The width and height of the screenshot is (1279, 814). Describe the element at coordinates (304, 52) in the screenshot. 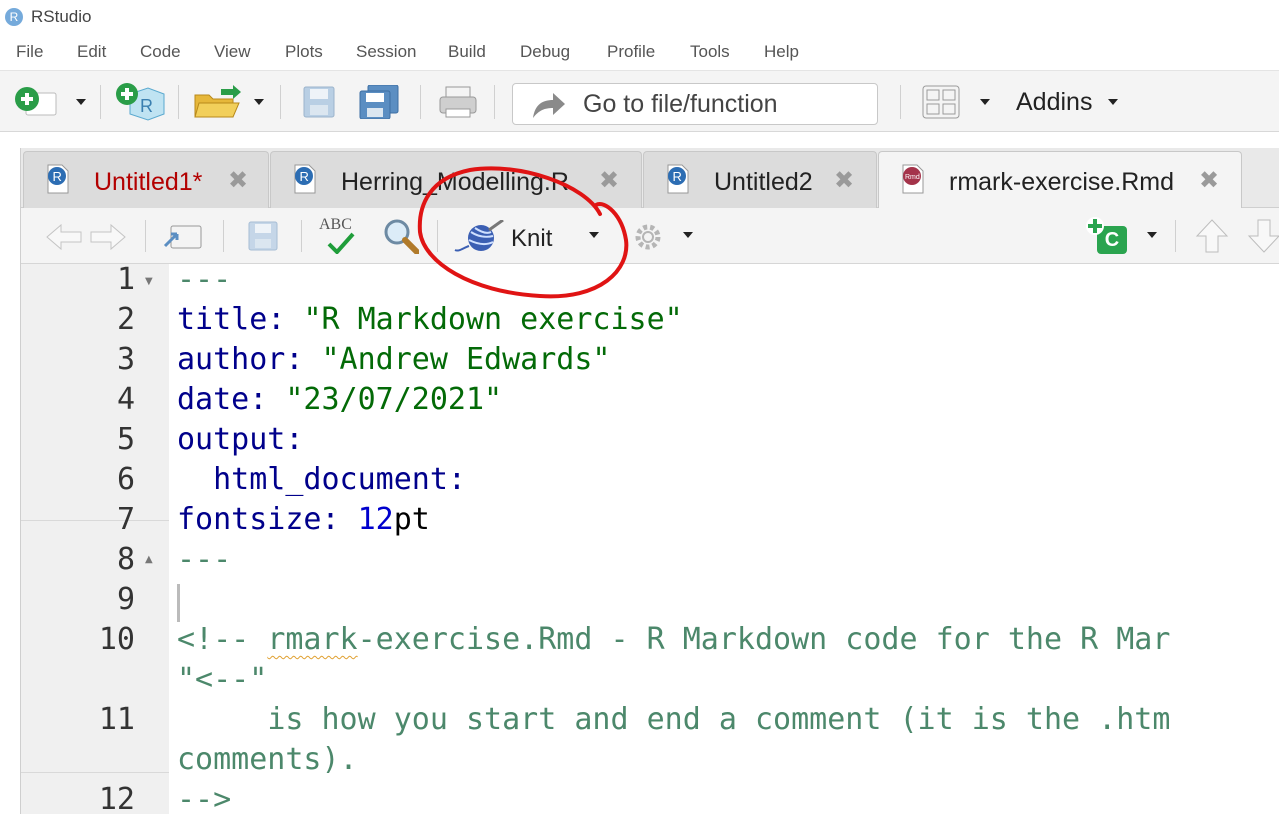

I see `menu-plots: Plots` at that location.